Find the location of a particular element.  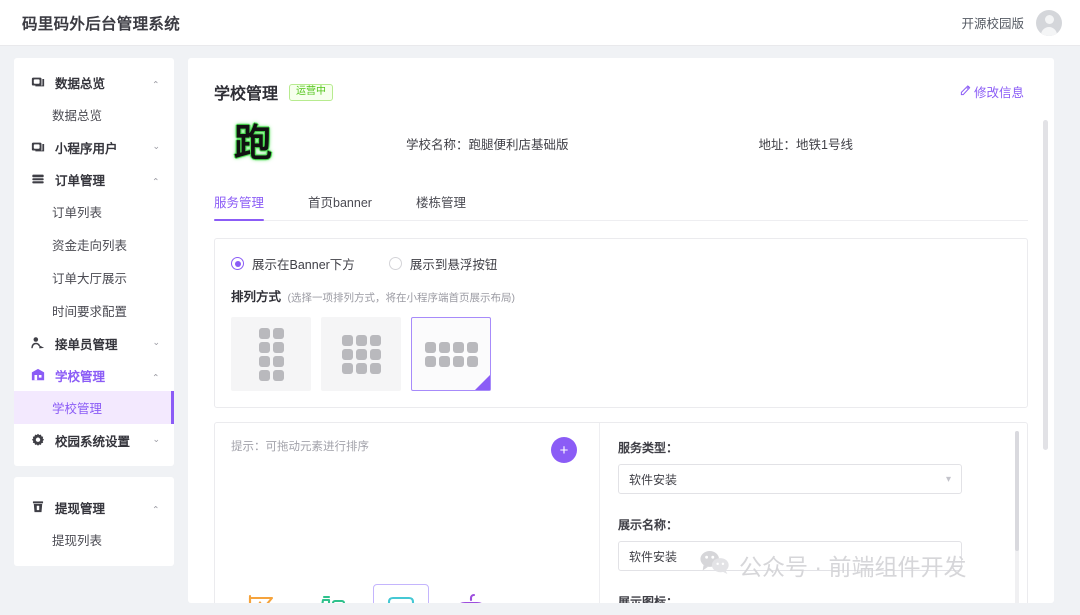

sidebar-item-资金走向列表: 资金走向列表 is located at coordinates (94, 244).